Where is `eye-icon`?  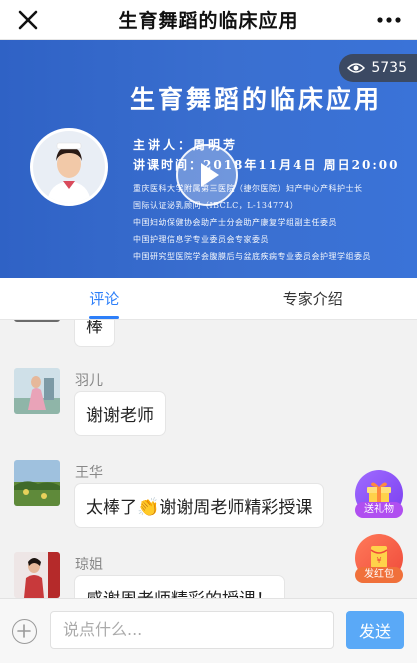
eye-icon is located at coordinates (356, 68).